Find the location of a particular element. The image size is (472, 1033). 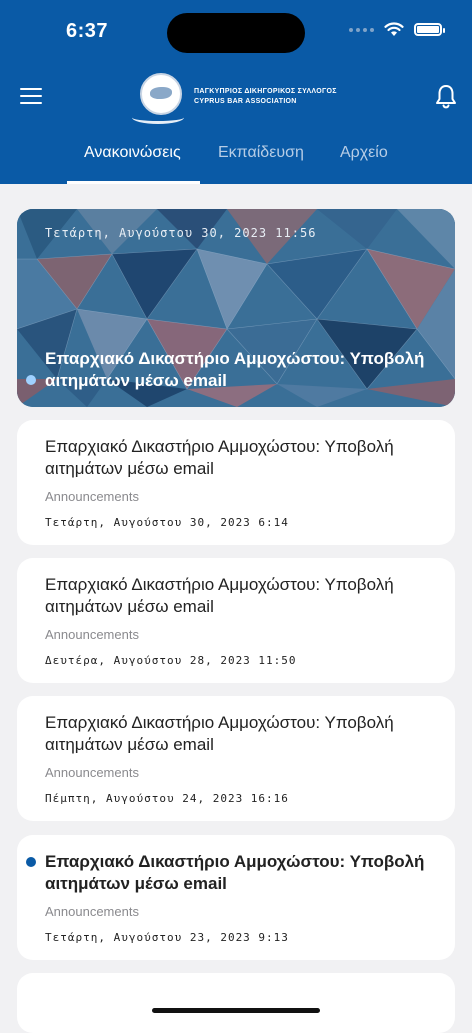

announcement-date: Δευτέρα, Αυγούστου 28, 2023 11:50 is located at coordinates (171, 660).